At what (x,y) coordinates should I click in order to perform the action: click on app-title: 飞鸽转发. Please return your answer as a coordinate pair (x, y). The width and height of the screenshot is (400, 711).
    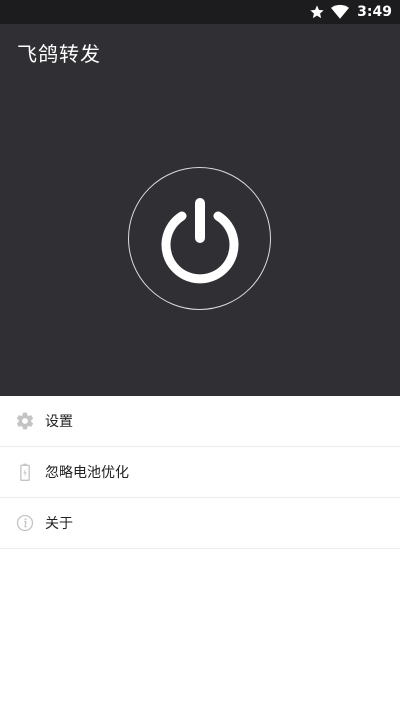
    Looking at the image, I should click on (59, 54).